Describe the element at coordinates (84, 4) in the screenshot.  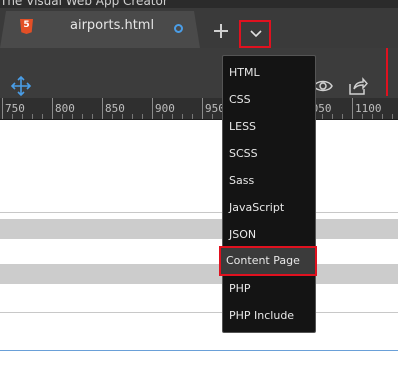
I see `app-title: The Visual Web App Creator` at that location.